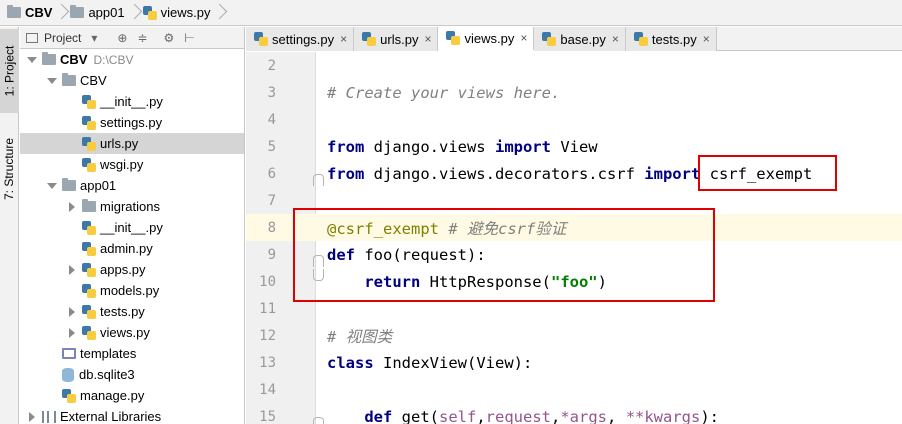 The image size is (902, 424). I want to click on tab-urls-py: urls.py ×, so click(396, 39).